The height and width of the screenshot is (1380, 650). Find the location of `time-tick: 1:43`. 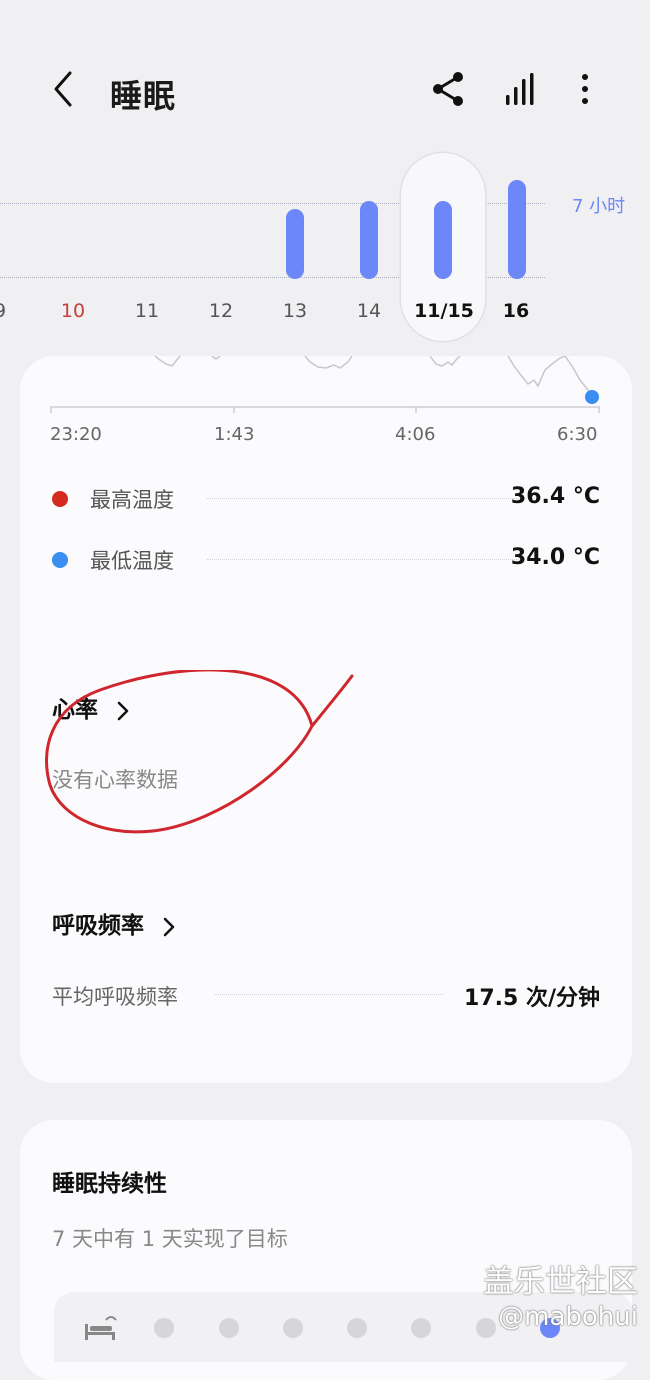

time-tick: 1:43 is located at coordinates (234, 434).